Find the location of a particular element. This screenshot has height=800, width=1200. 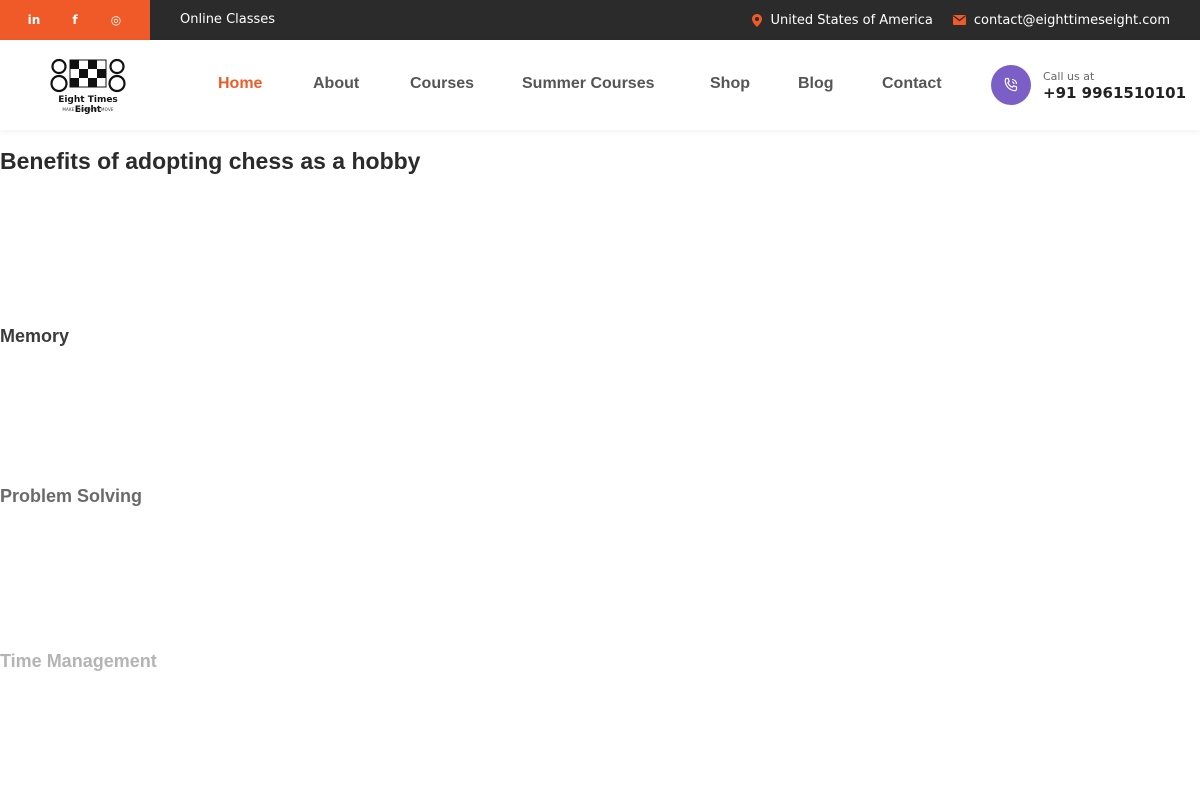

nav-shop: Shop is located at coordinates (730, 84).